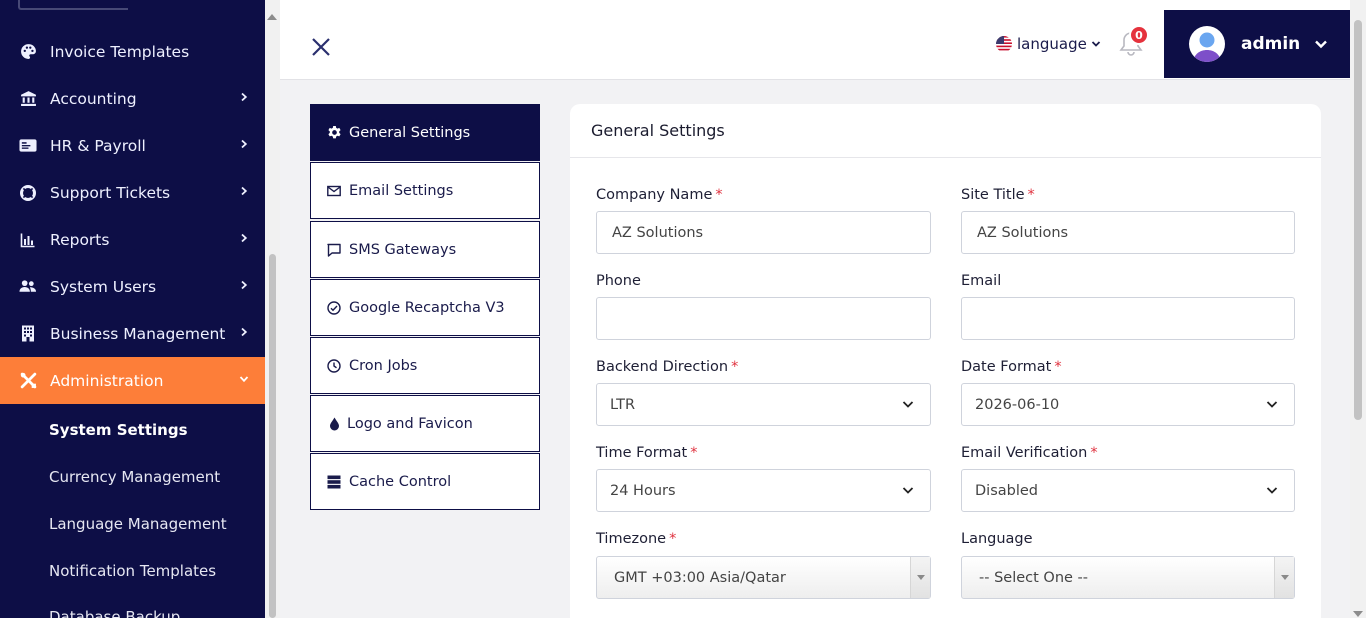 Image resolution: width=1366 pixels, height=618 pixels. I want to click on sidebar-item-system-users: System Users, so click(132, 286).